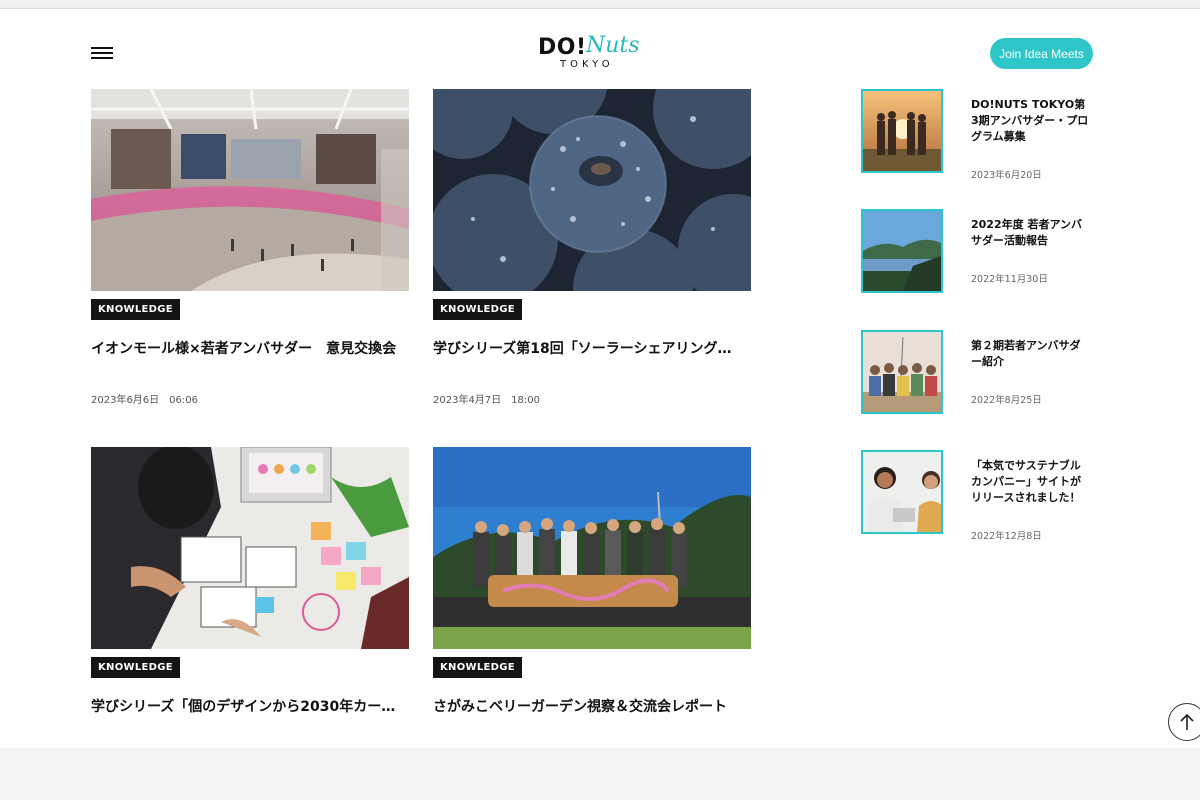 Image resolution: width=1200 pixels, height=800 pixels. I want to click on sidebar-date: 2022年11月30日, so click(1009, 279).